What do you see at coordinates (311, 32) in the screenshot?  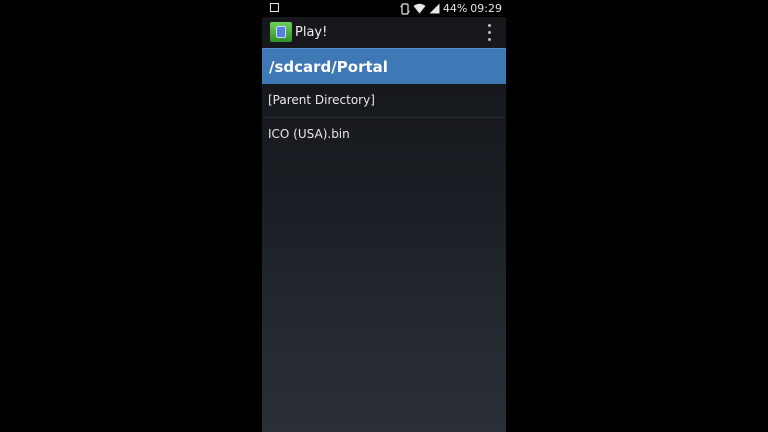 I see `app-title: Play!` at bounding box center [311, 32].